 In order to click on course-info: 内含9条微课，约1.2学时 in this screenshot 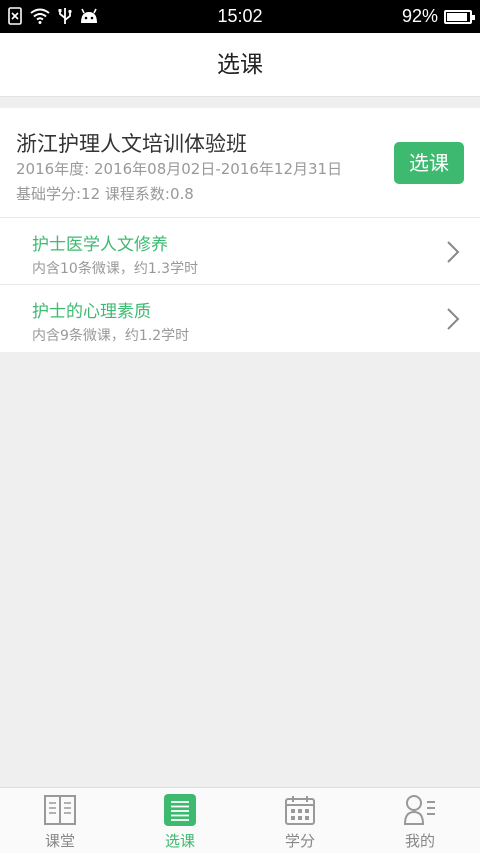, I will do `click(111, 336)`.